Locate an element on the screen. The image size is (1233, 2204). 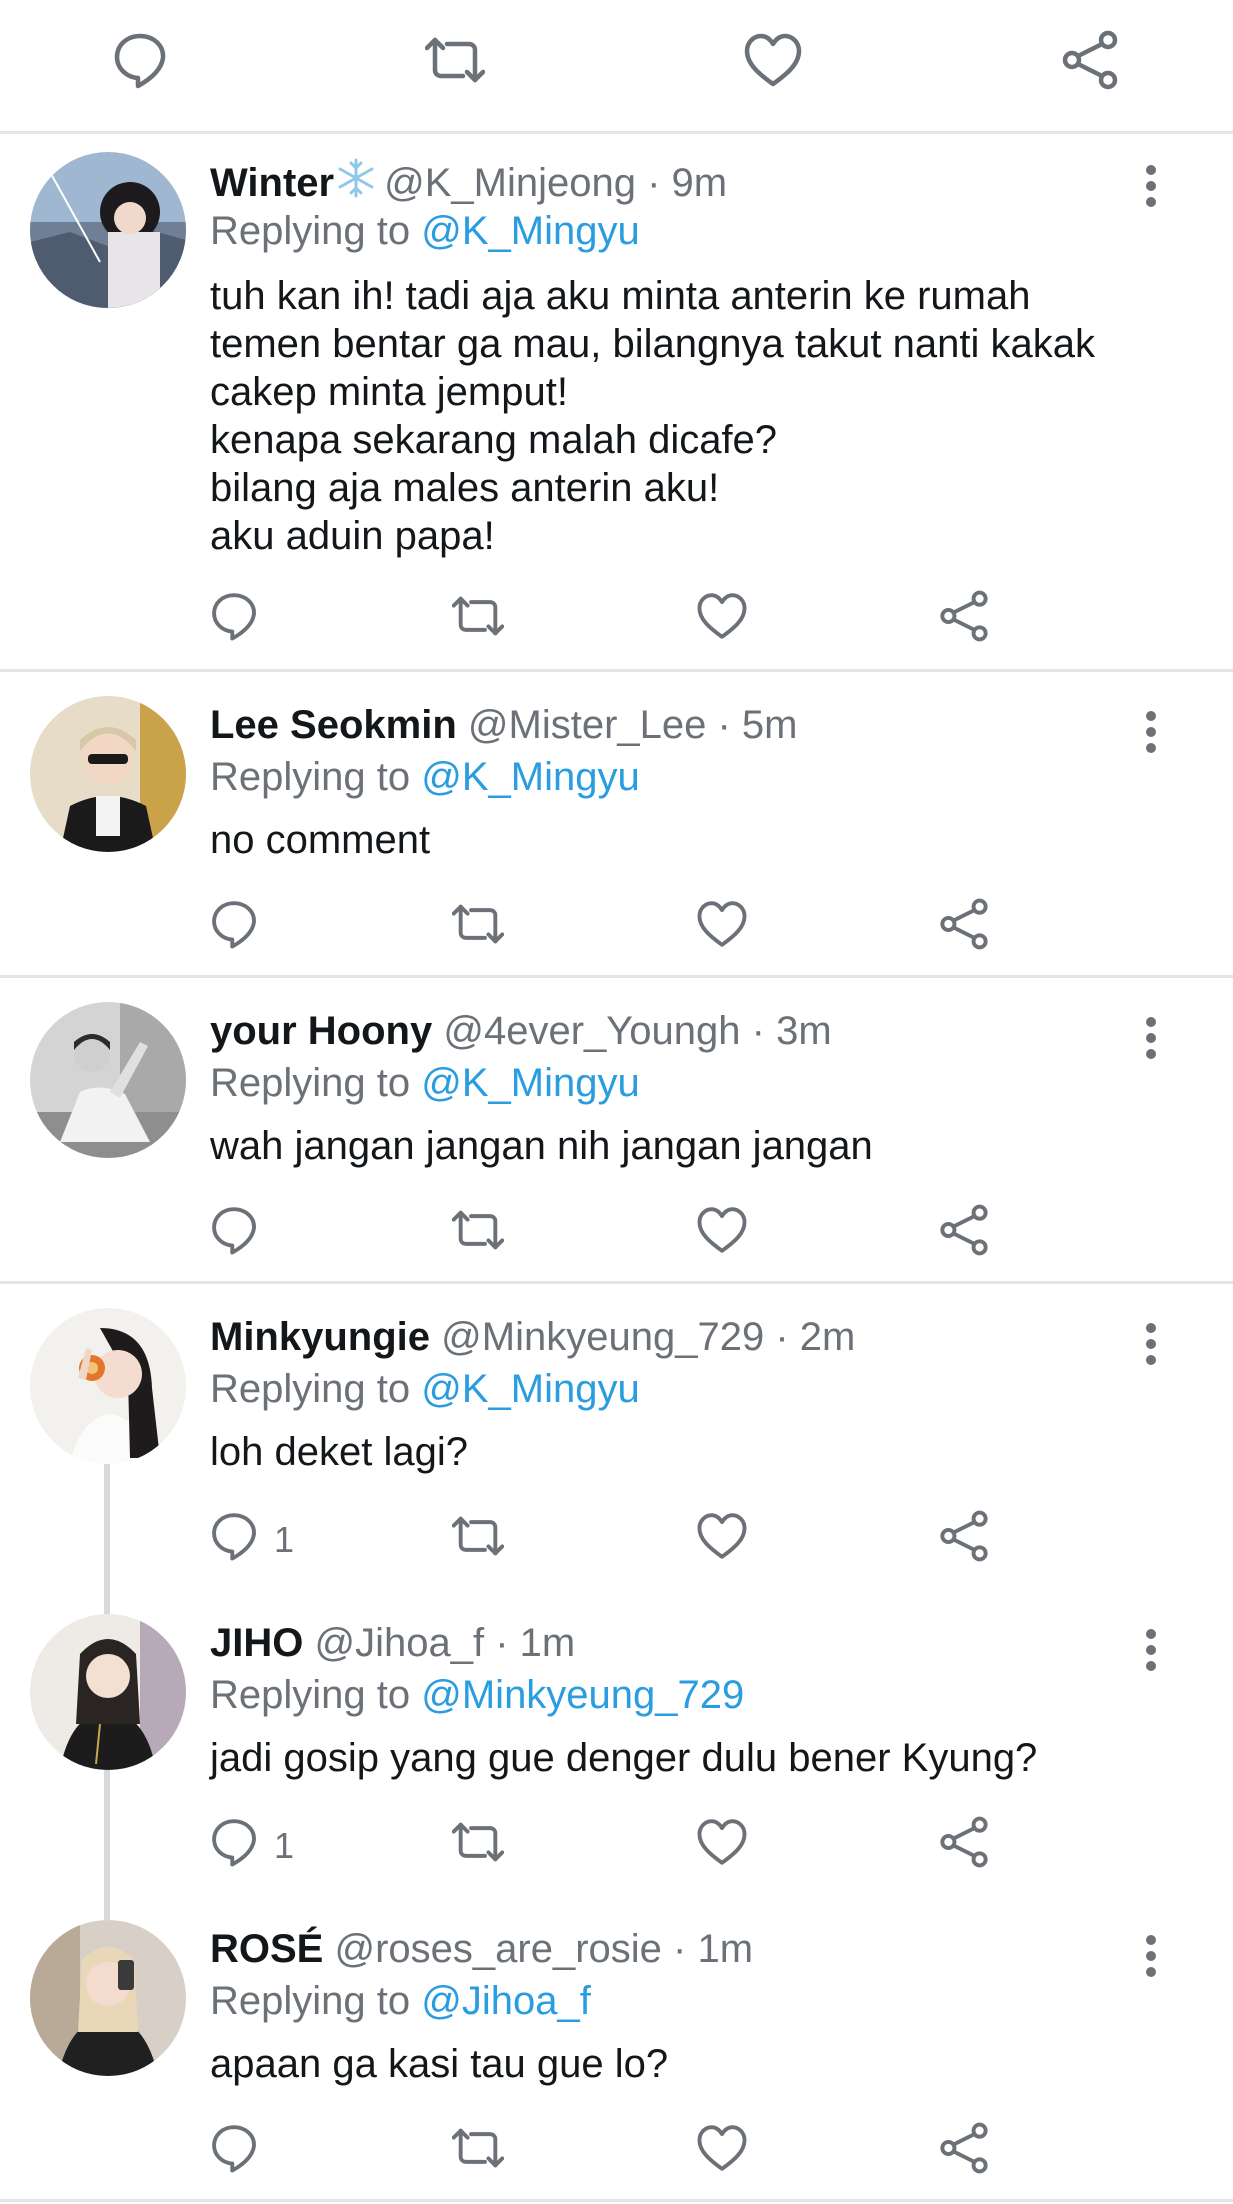
user-handle: @4ever_Youngh is located at coordinates (591, 1031).